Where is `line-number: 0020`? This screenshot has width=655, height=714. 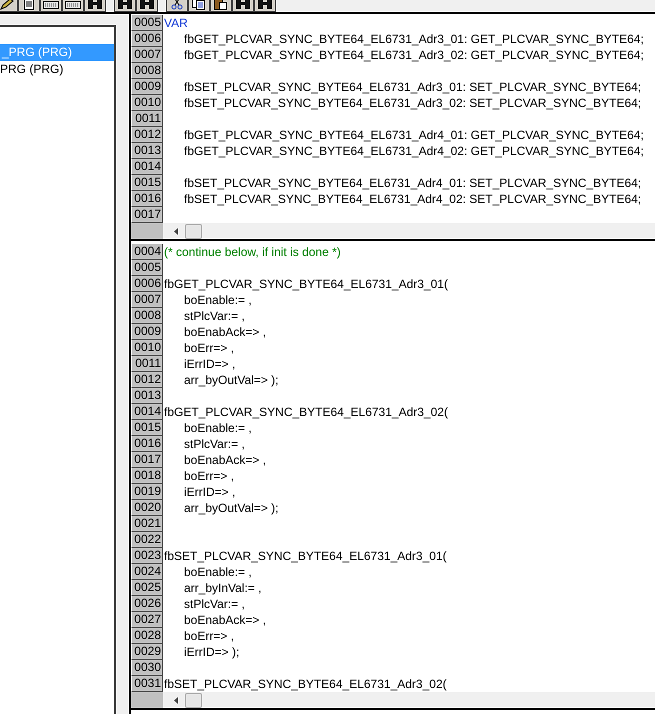
line-number: 0020 is located at coordinates (147, 508).